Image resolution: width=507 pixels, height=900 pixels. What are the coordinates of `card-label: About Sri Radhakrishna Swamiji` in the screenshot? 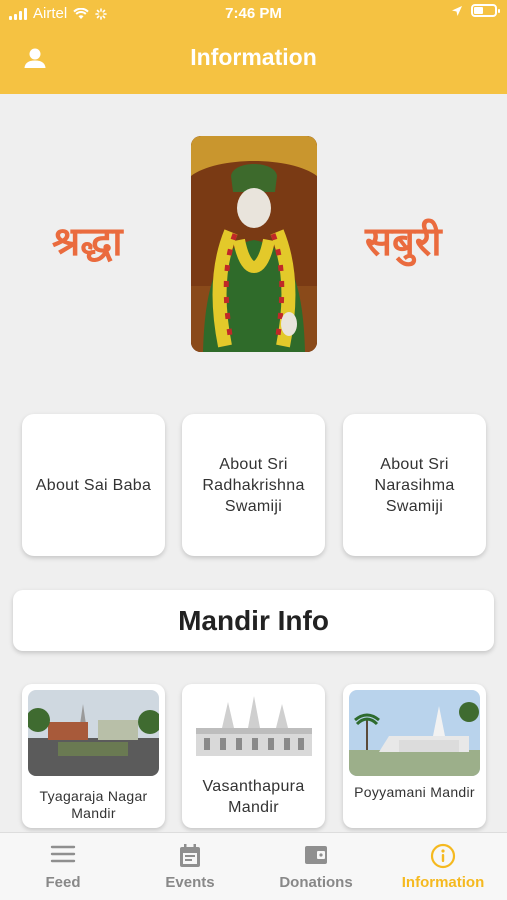 It's located at (253, 485).